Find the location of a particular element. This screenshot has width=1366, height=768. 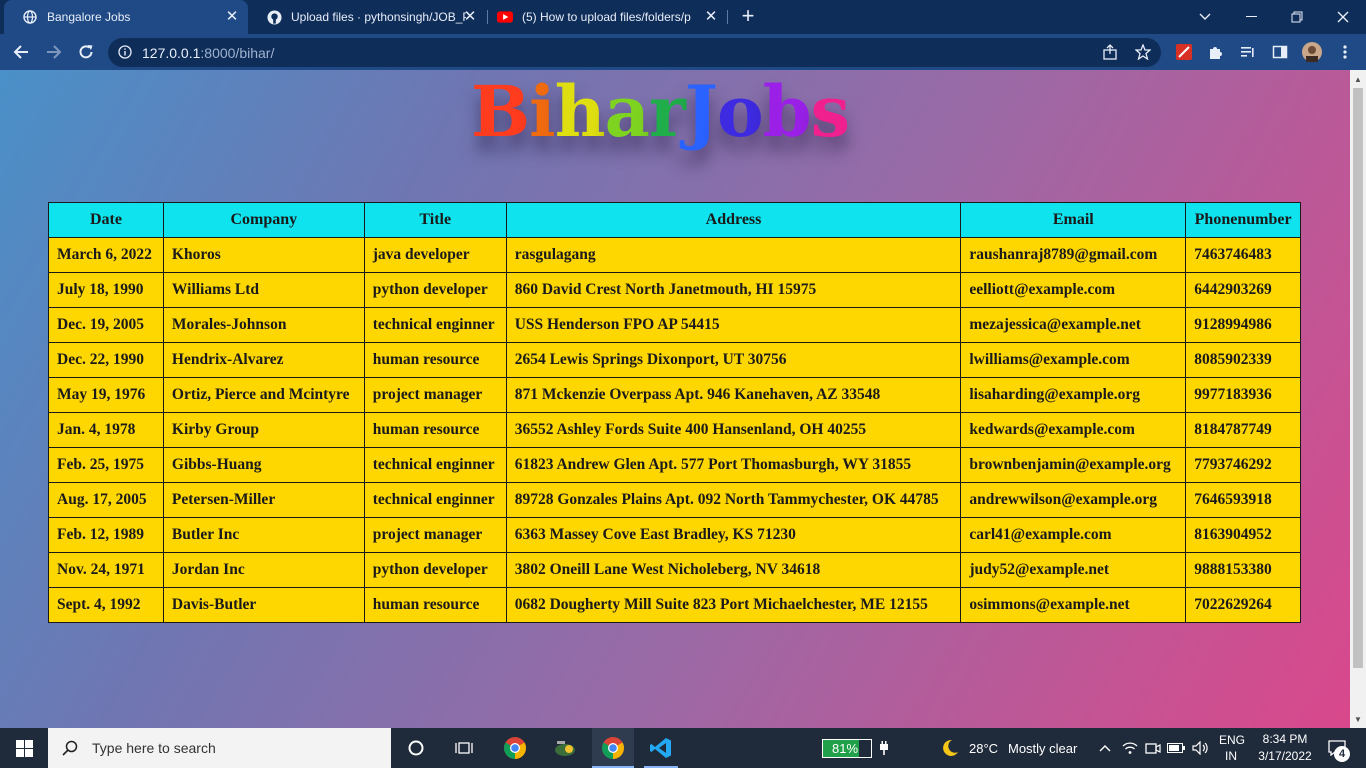

clock-time: 8:34 PM is located at coordinates (1285, 739).